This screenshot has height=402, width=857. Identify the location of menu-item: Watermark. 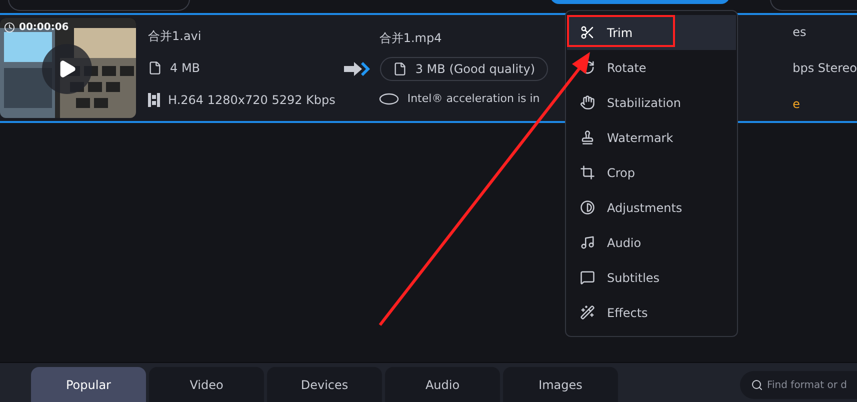
(651, 137).